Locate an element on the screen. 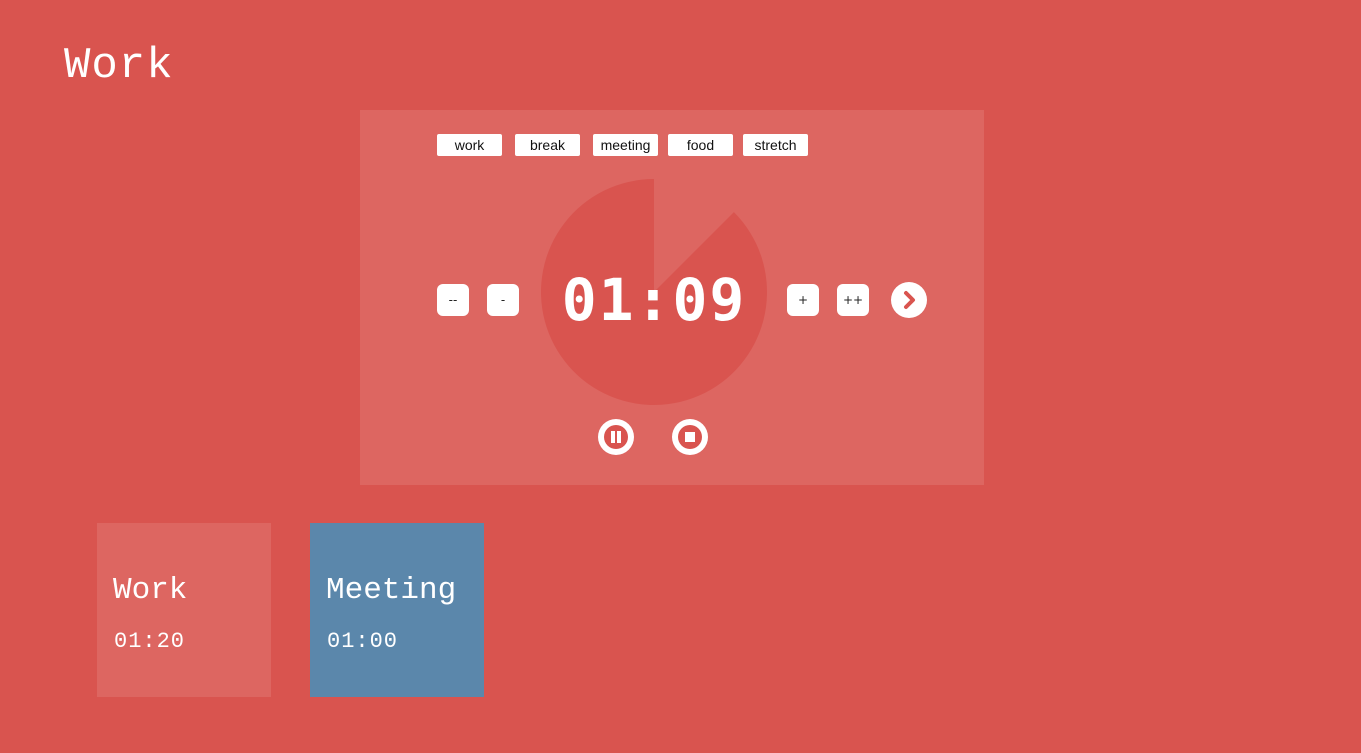  decrease-large-button: -- is located at coordinates (453, 300).